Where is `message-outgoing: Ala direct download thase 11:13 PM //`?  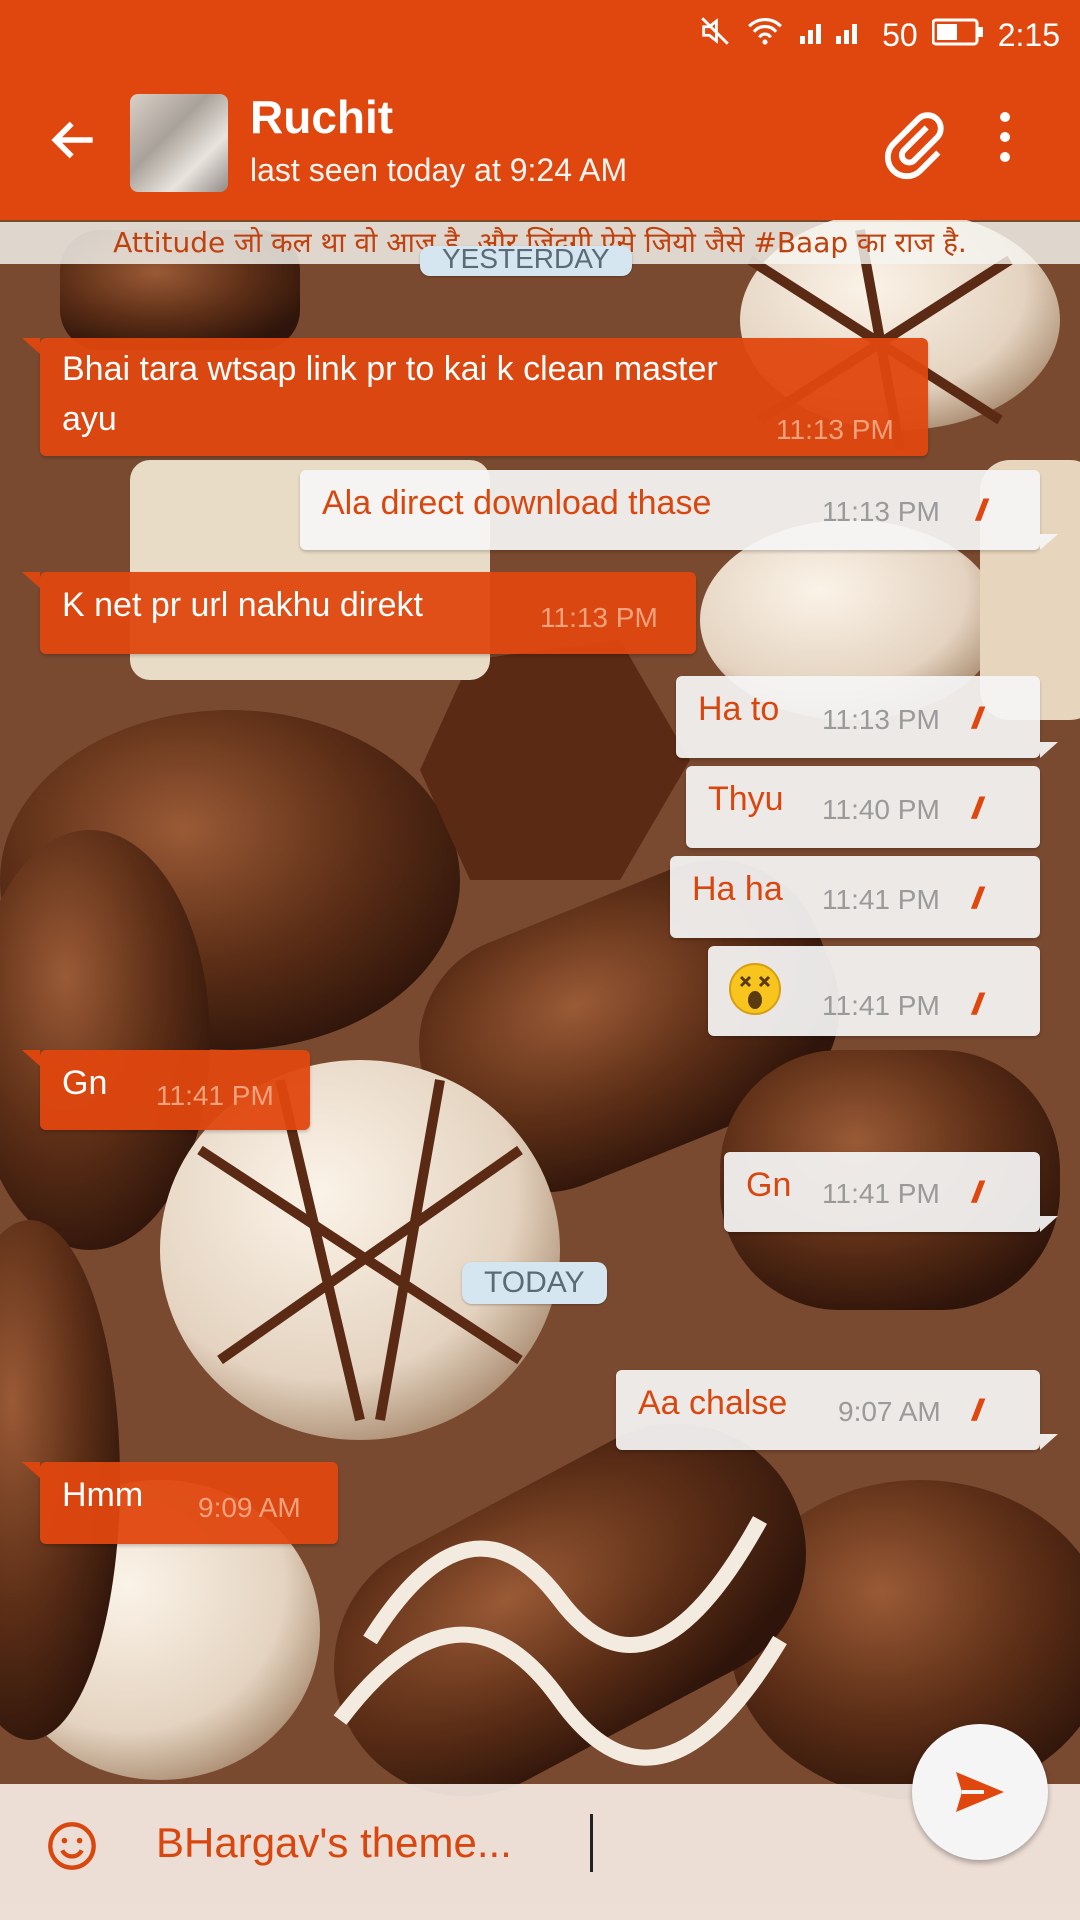 message-outgoing: Ala direct download thase 11:13 PM // is located at coordinates (670, 510).